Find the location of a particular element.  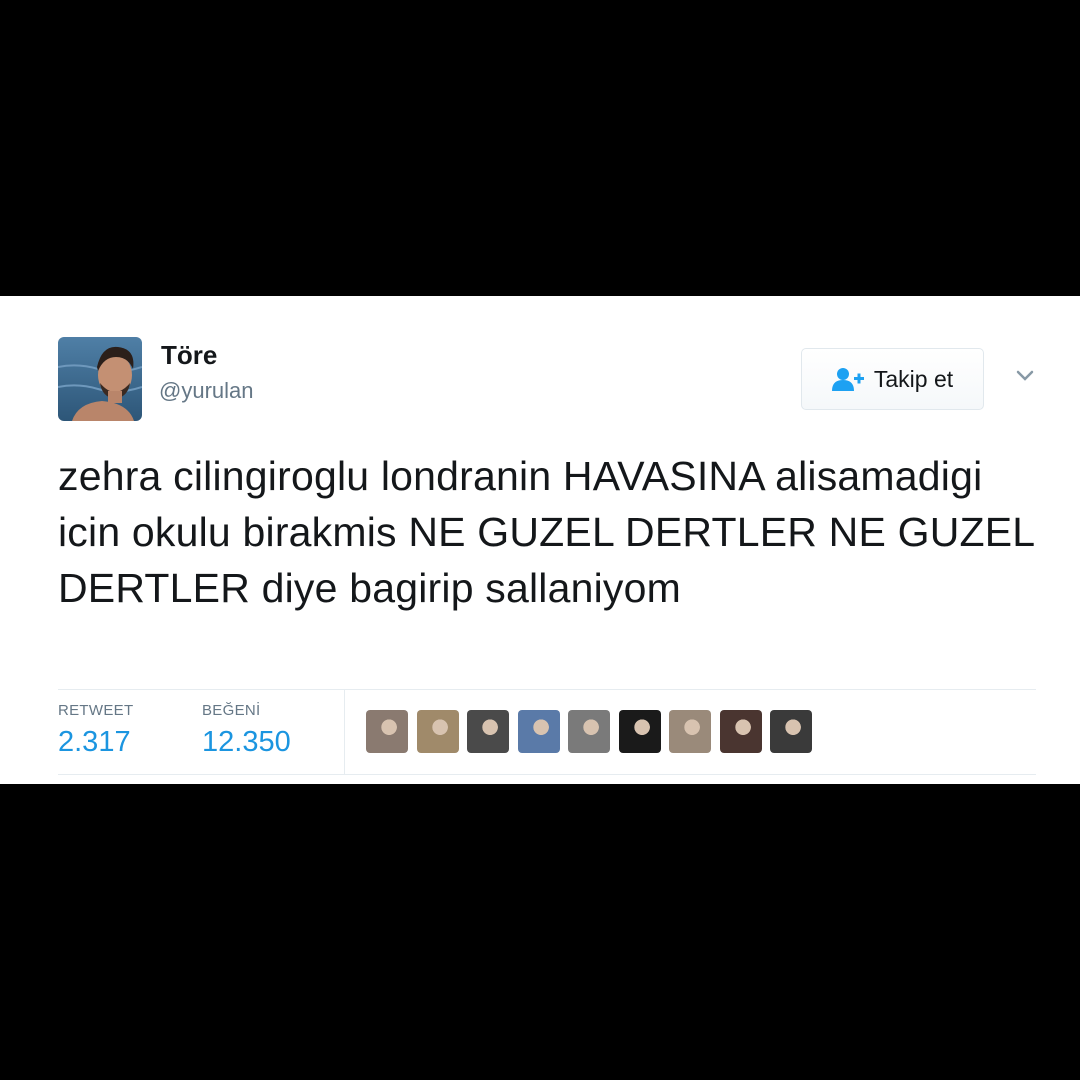

chevron-down-icon is located at coordinates (1025, 375).